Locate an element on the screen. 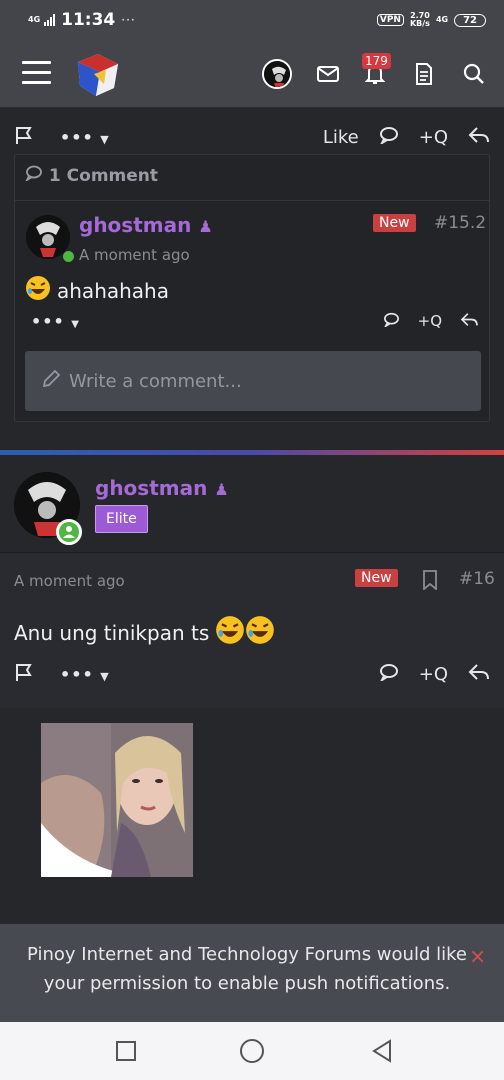 This screenshot has width=504, height=1080. post-content: Anu ung tinikpan ts is located at coordinates (144, 632).